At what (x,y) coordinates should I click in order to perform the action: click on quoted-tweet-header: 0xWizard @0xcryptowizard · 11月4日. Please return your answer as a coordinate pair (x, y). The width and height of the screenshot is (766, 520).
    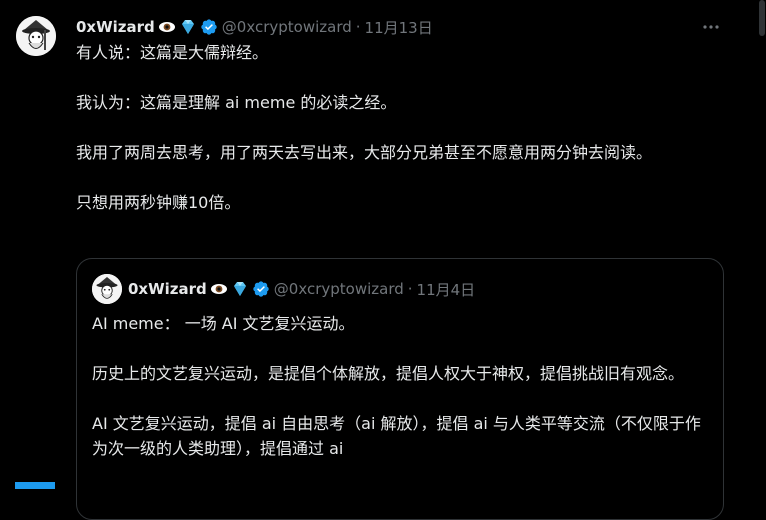
    Looking at the image, I should click on (301, 289).